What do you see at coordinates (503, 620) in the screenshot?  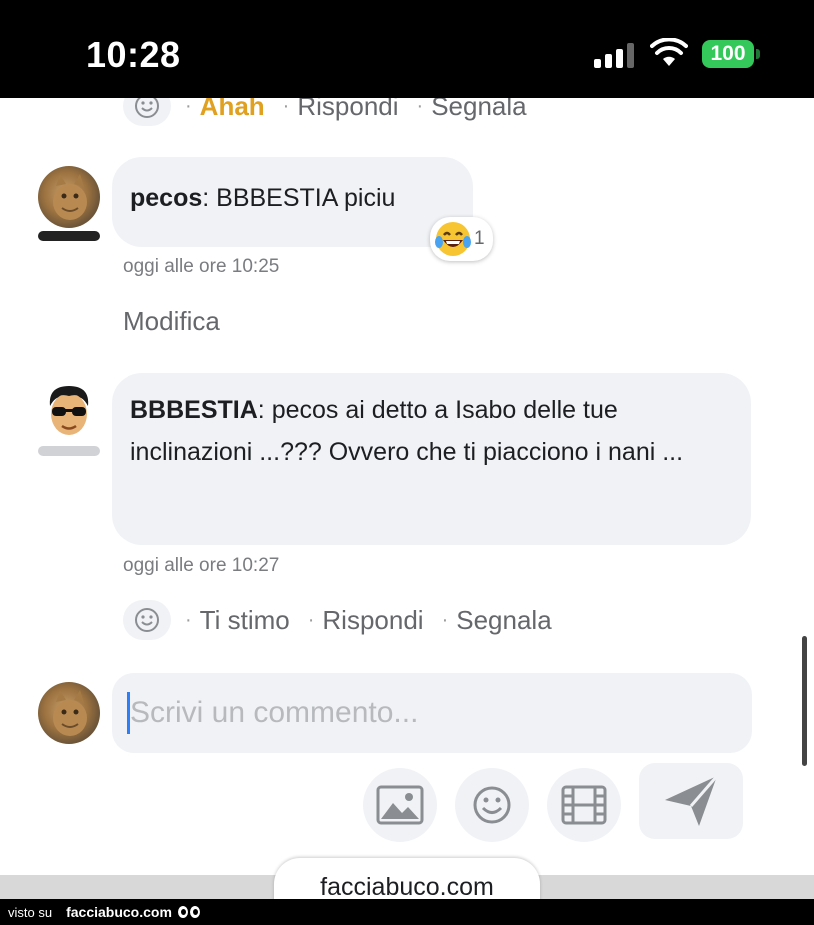 I see `report-link: Segnala` at bounding box center [503, 620].